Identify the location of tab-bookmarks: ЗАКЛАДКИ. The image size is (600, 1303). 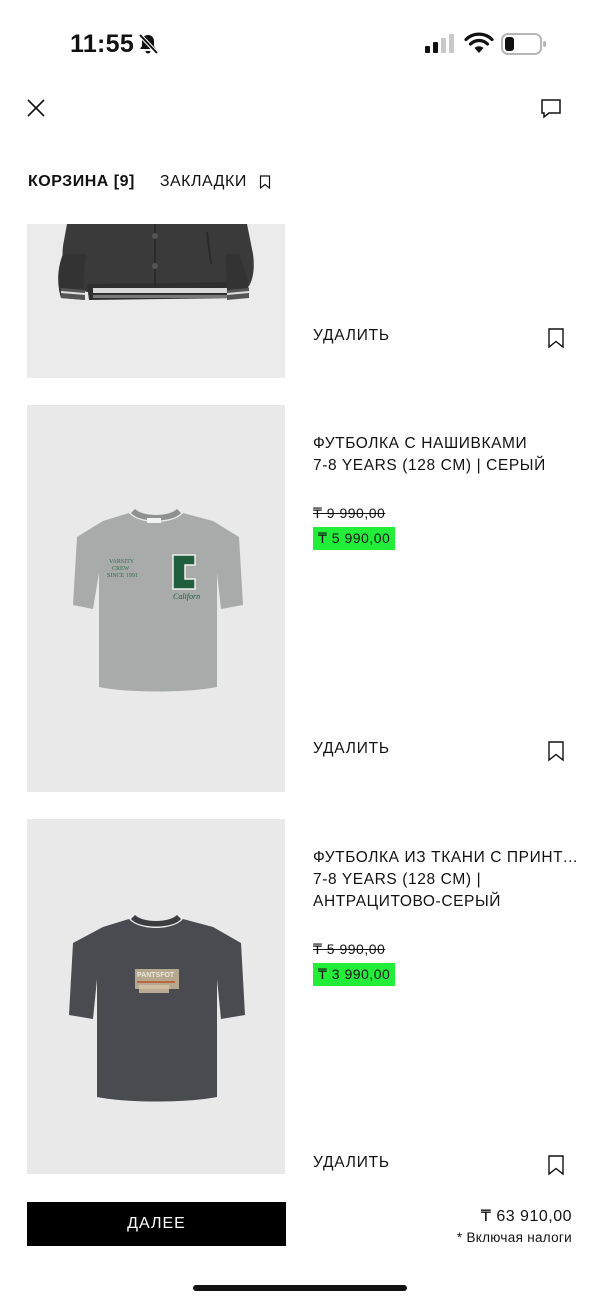
(215, 182).